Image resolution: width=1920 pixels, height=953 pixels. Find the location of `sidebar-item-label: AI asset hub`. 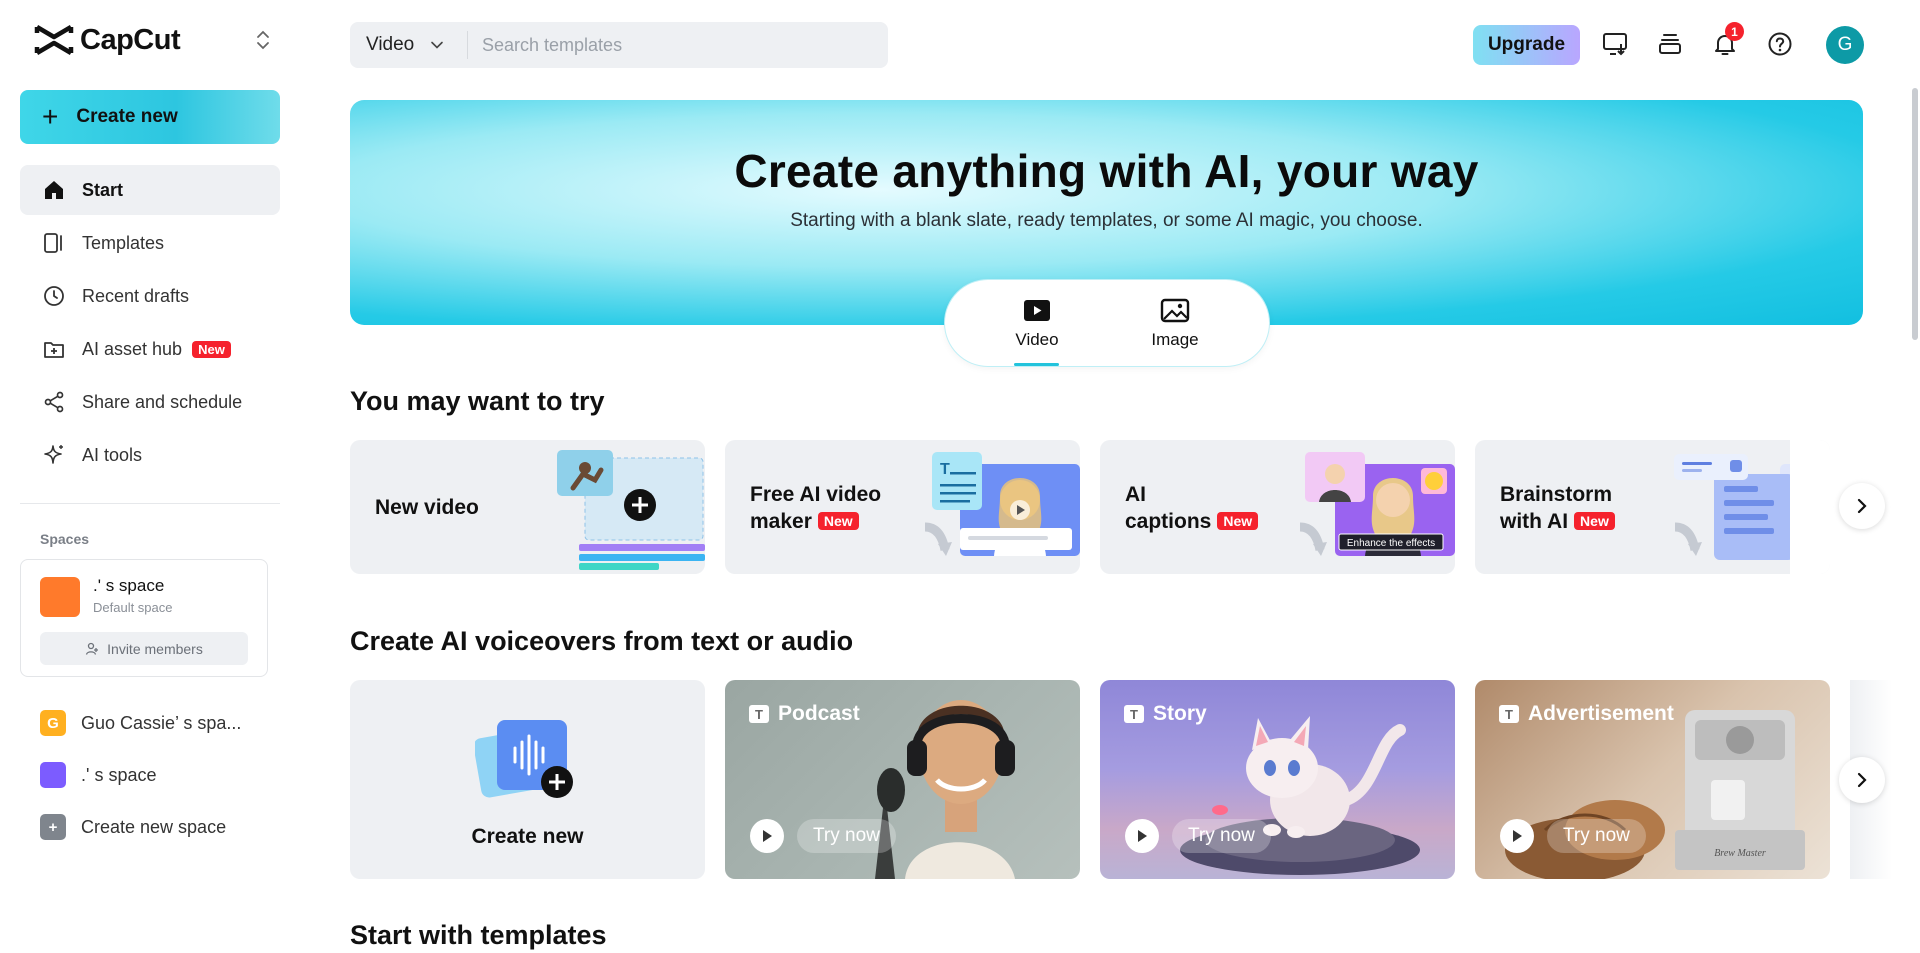

sidebar-item-label: AI asset hub is located at coordinates (132, 348).